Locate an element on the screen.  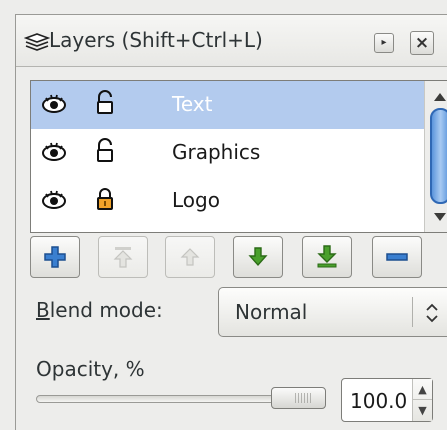
panel-titlebar: Layers (Shift+Ctrl+L) ▸ × is located at coordinates (231, 41).